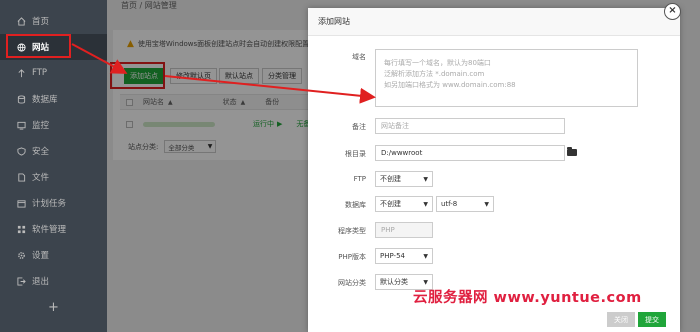 Image resolution: width=700 pixels, height=332 pixels. What do you see at coordinates (99, 58) in the screenshot?
I see `arrow-to-add-button` at bounding box center [99, 58].